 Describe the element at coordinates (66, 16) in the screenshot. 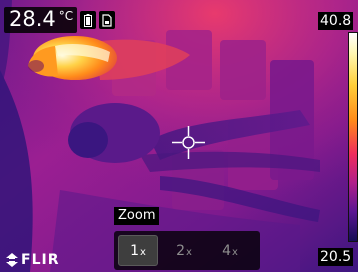

I see `temperature-unit: °C` at that location.